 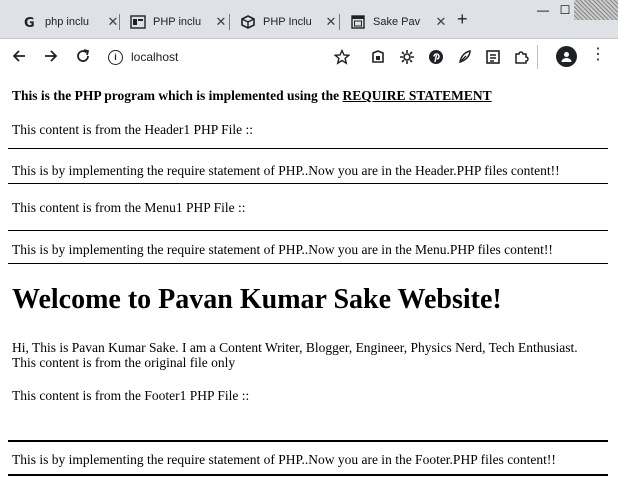 I want to click on php-icon, so click(x=138, y=22).